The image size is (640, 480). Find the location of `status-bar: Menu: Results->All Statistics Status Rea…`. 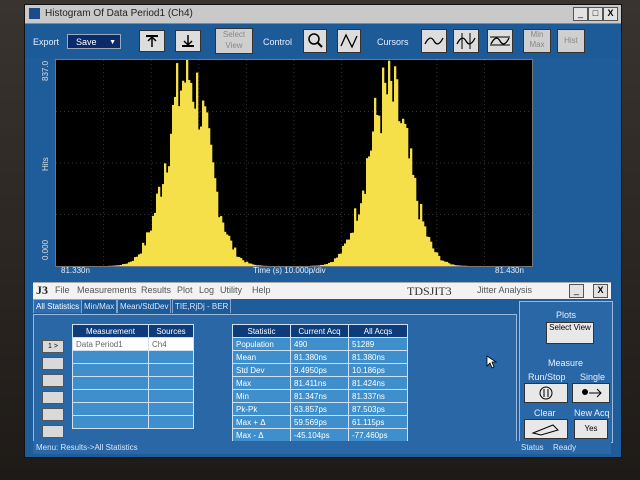

status-bar: Menu: Results->All Statistics Status Rea… is located at coordinates (322, 447).